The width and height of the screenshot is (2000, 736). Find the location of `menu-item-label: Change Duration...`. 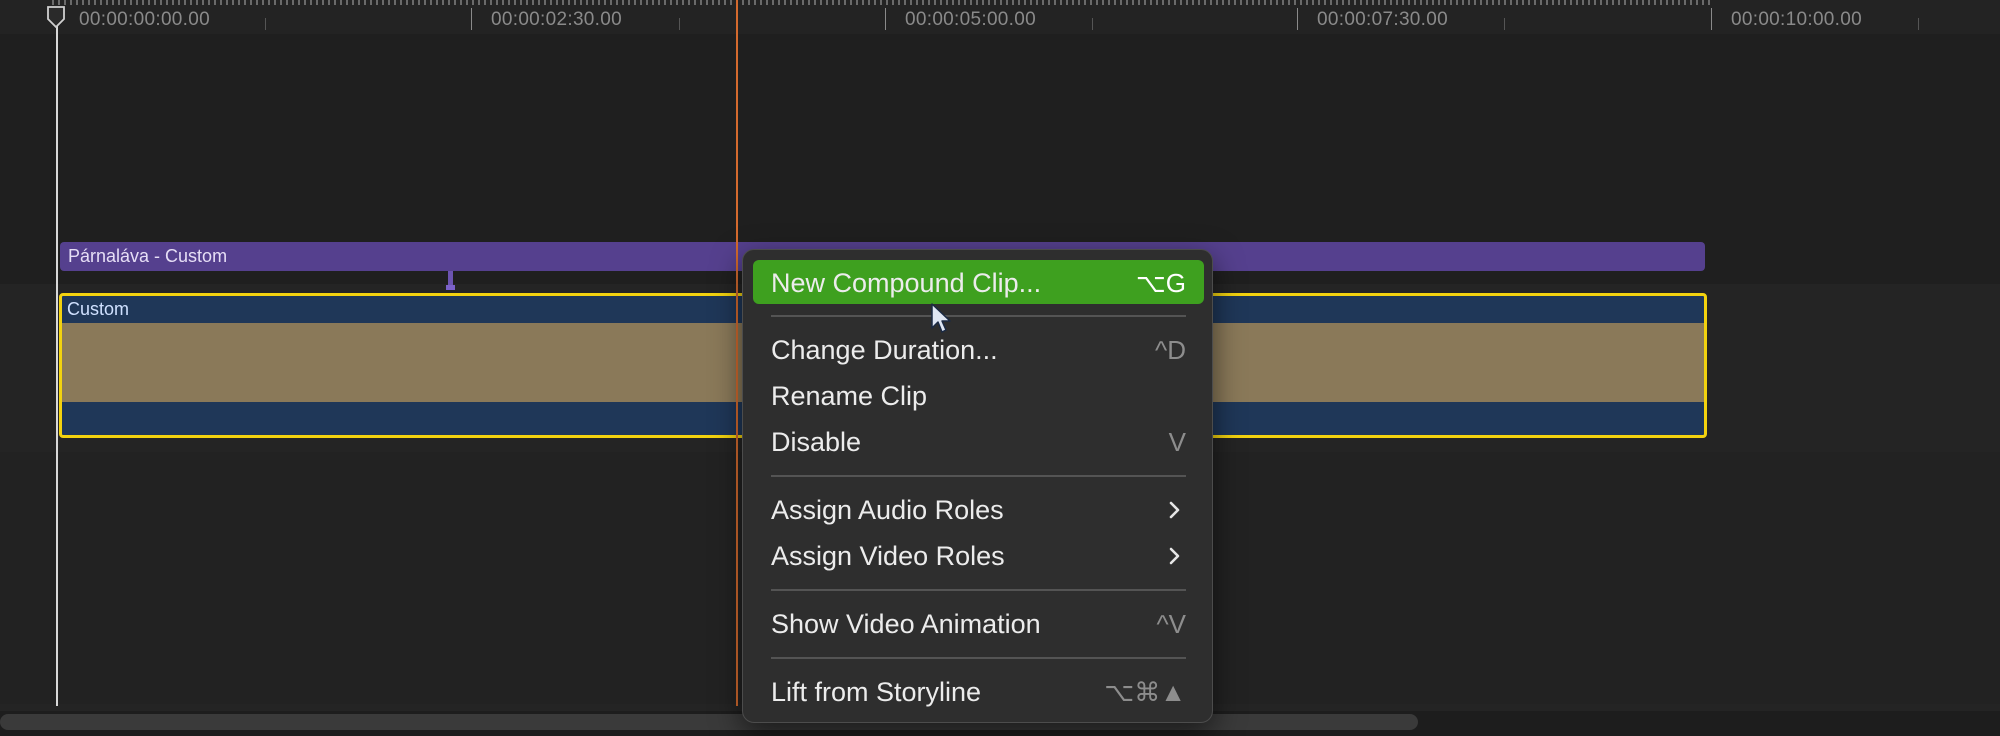

menu-item-label: Change Duration... is located at coordinates (884, 350).